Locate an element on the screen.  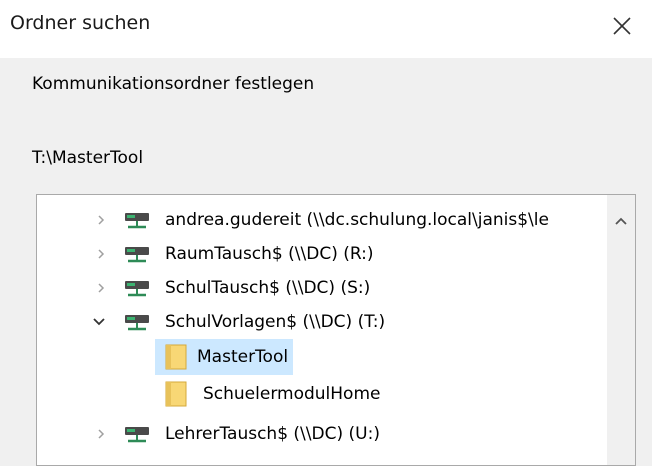
tree-item-schultausch: SchulTausch$ (\\DC) (S:) is located at coordinates (322, 288).